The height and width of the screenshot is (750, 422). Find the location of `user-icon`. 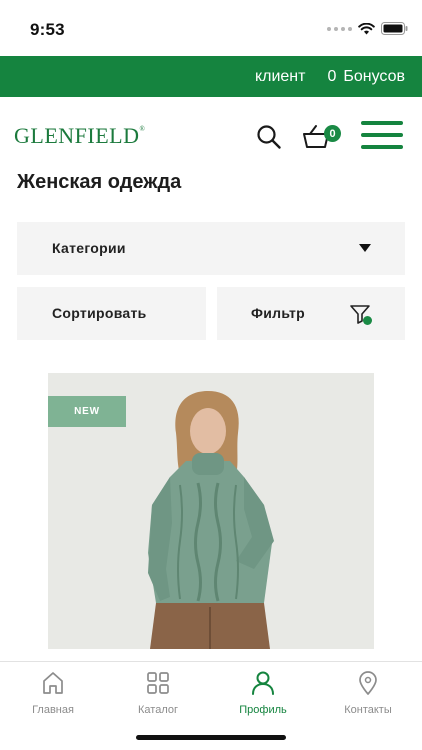

user-icon is located at coordinates (263, 683).